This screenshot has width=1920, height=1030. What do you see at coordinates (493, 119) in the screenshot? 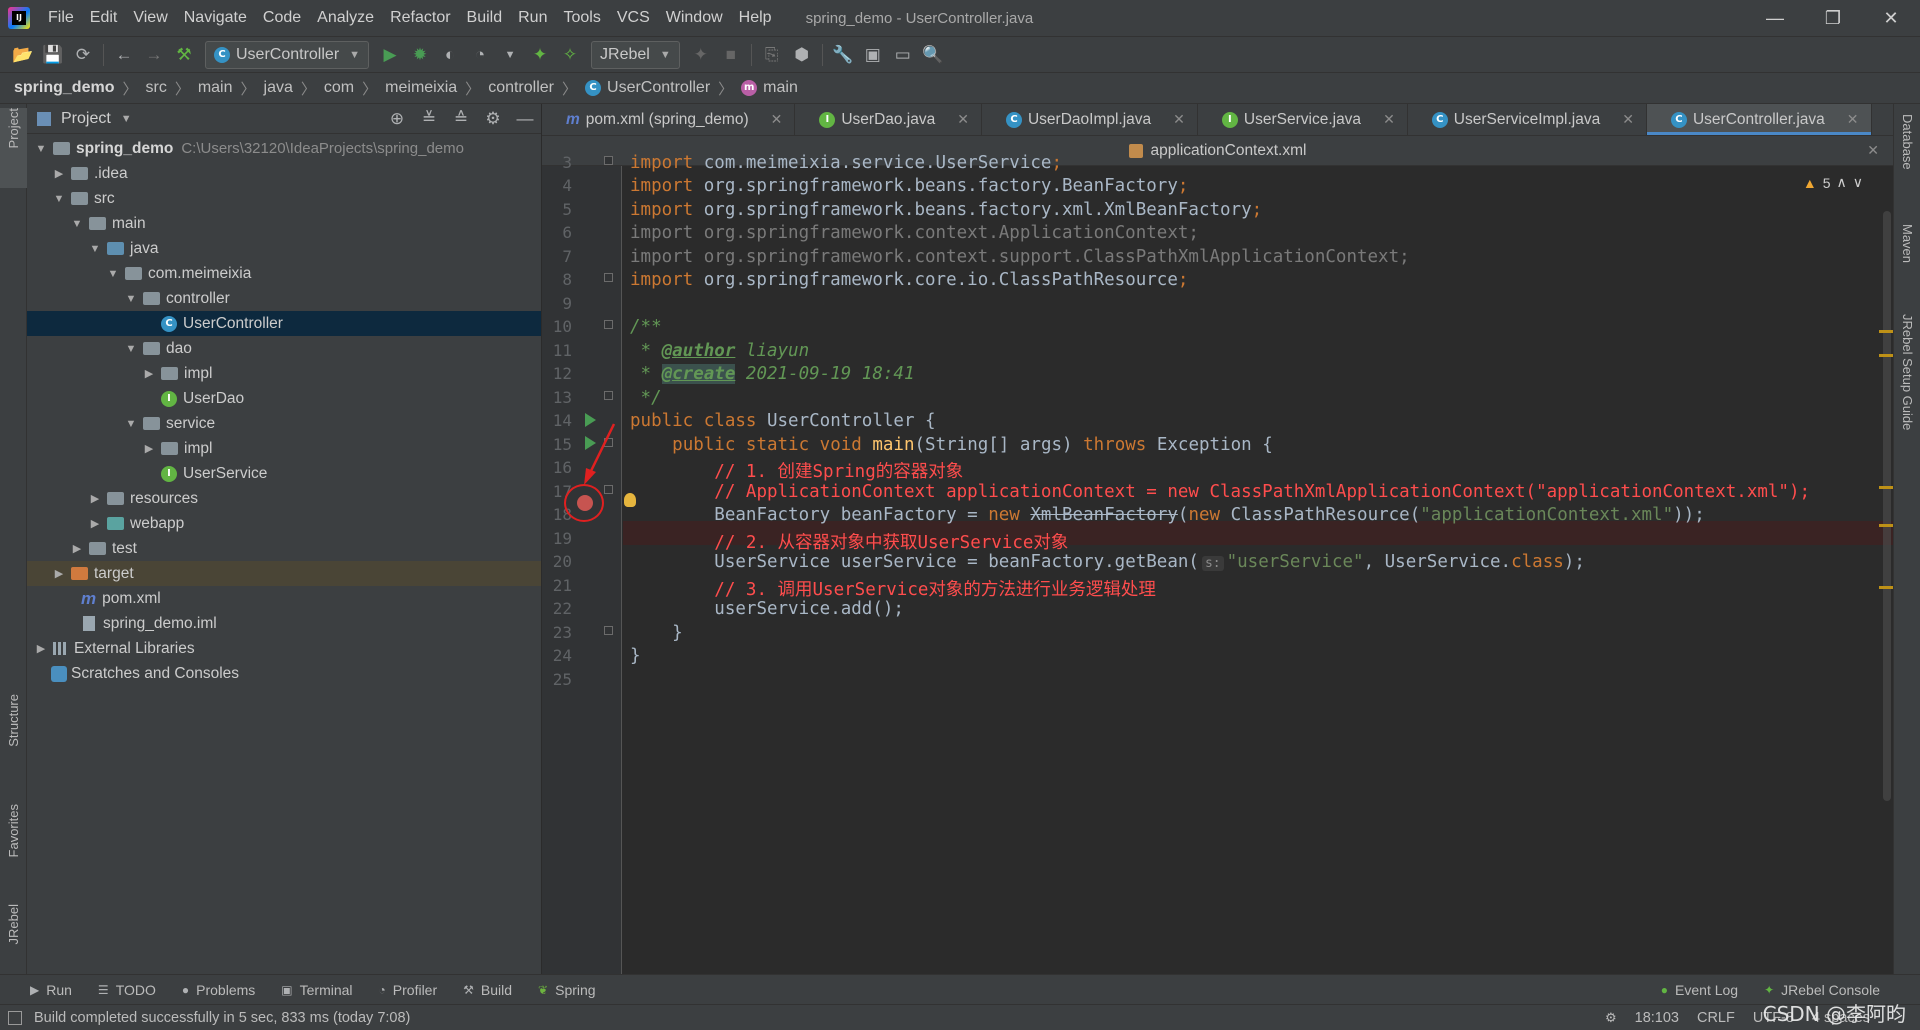
I see `gear-icon: ⚙` at bounding box center [493, 119].